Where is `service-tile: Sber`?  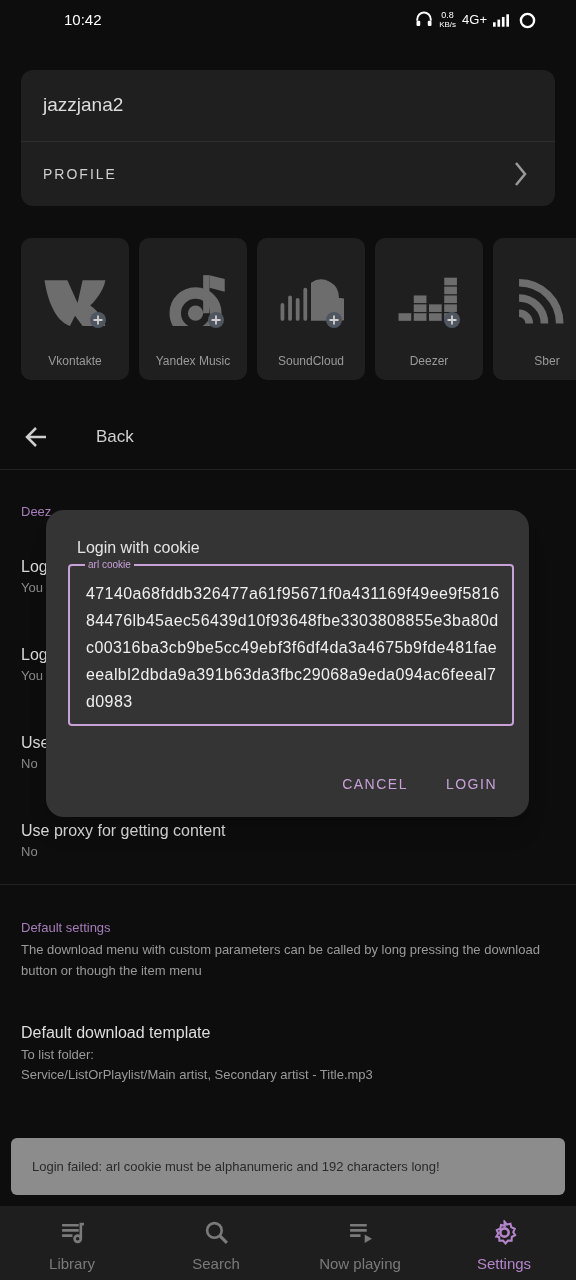
service-tile: Sber is located at coordinates (534, 309).